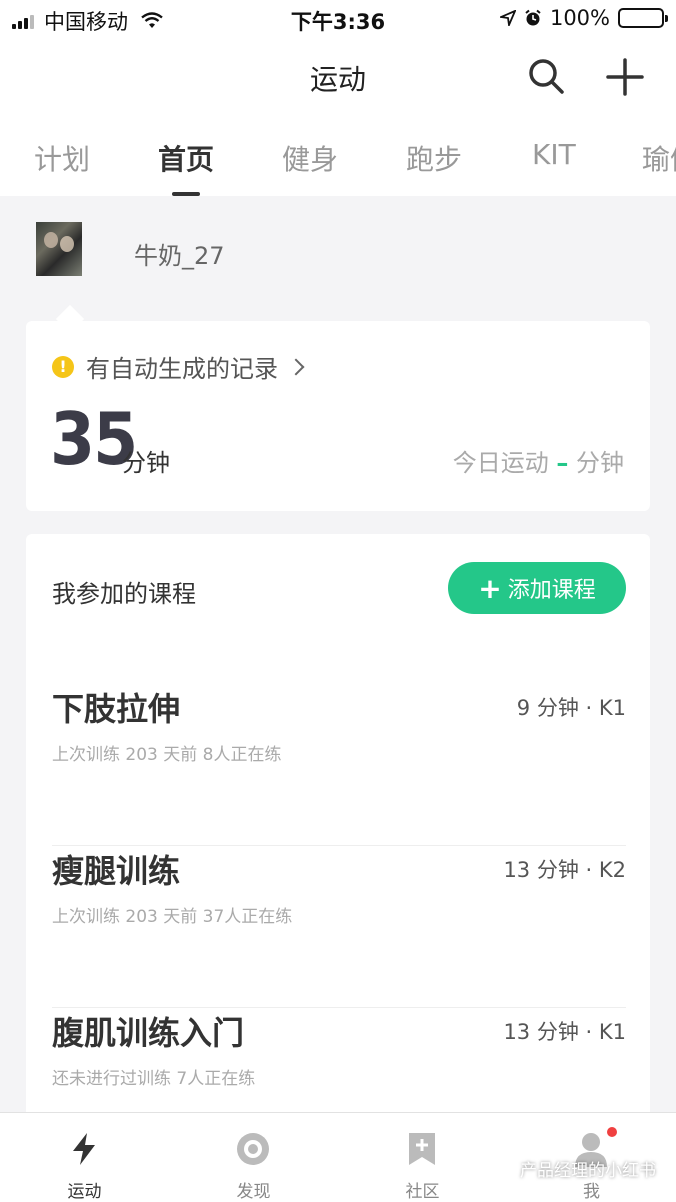 The image size is (676, 1202). What do you see at coordinates (124, 594) in the screenshot?
I see `courses-title: 我参加的课程` at bounding box center [124, 594].